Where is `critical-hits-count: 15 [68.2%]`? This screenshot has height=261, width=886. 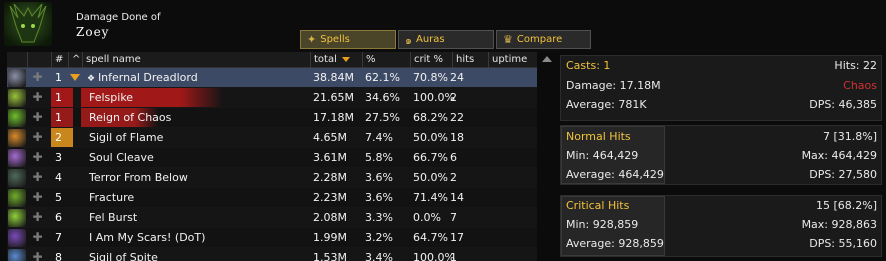
critical-hits-count: 15 [68.2%] is located at coordinates (846, 205).